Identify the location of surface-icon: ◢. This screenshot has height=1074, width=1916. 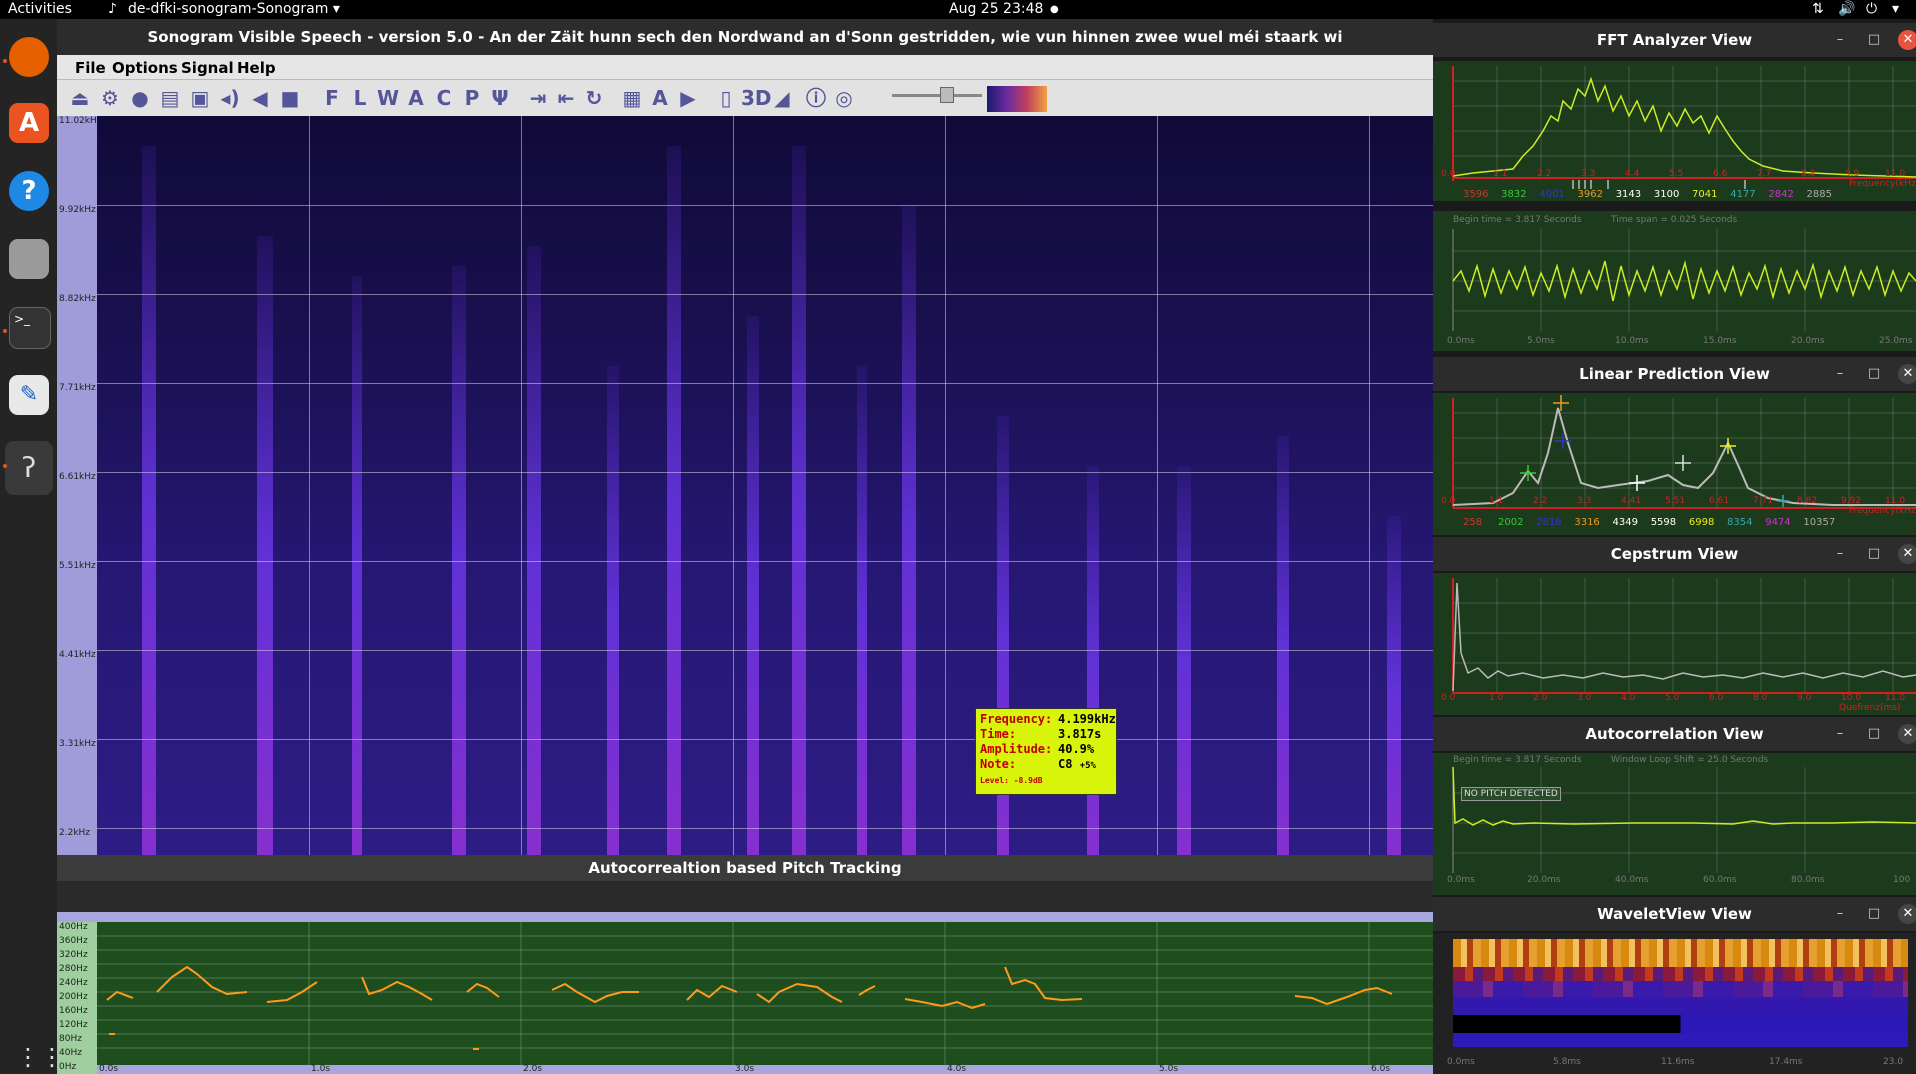
(782, 98).